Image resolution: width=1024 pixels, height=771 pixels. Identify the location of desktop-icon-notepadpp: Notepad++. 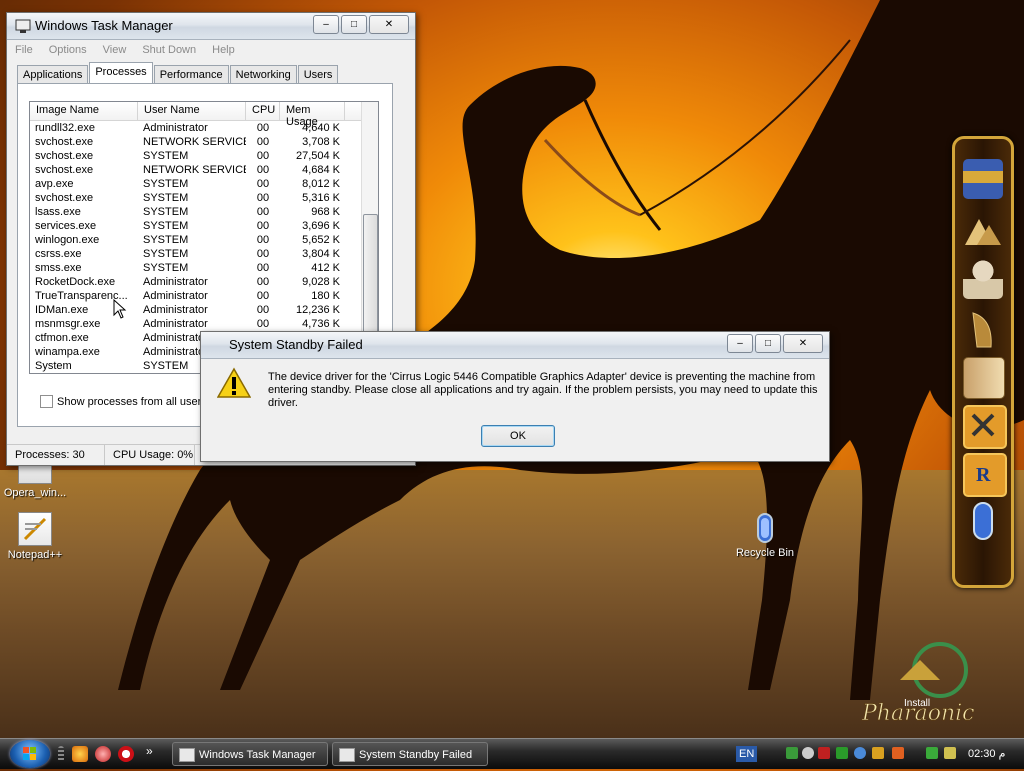
(37, 536).